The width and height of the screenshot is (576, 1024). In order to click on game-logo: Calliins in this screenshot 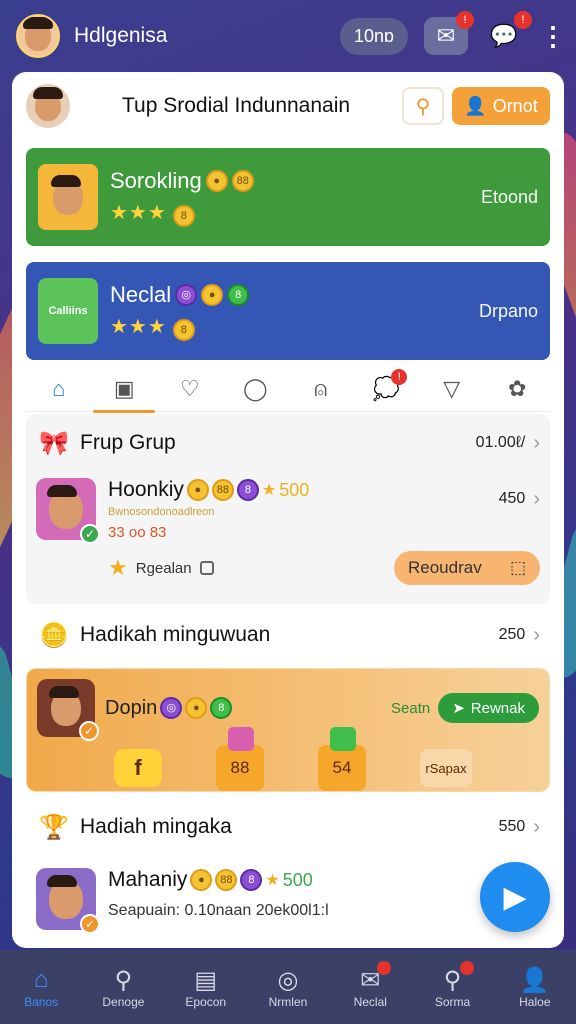, I will do `click(68, 311)`.